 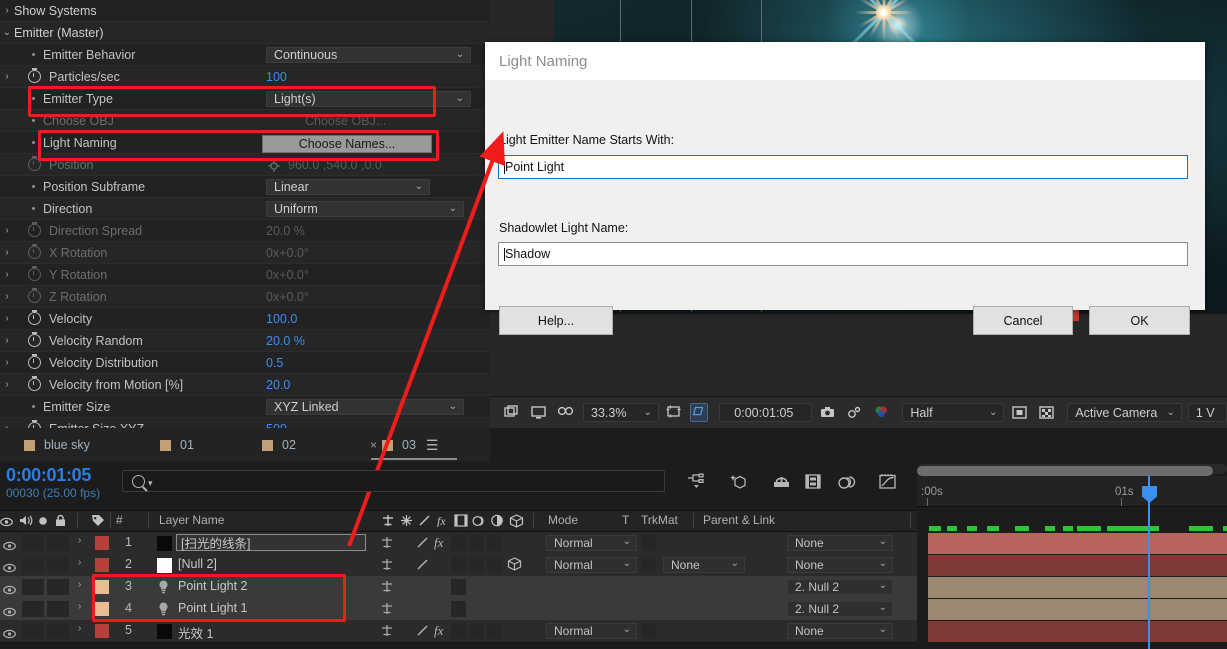 What do you see at coordinates (245, 297) in the screenshot?
I see `effect-property-row: › Z Rotation 0x+0.0°` at bounding box center [245, 297].